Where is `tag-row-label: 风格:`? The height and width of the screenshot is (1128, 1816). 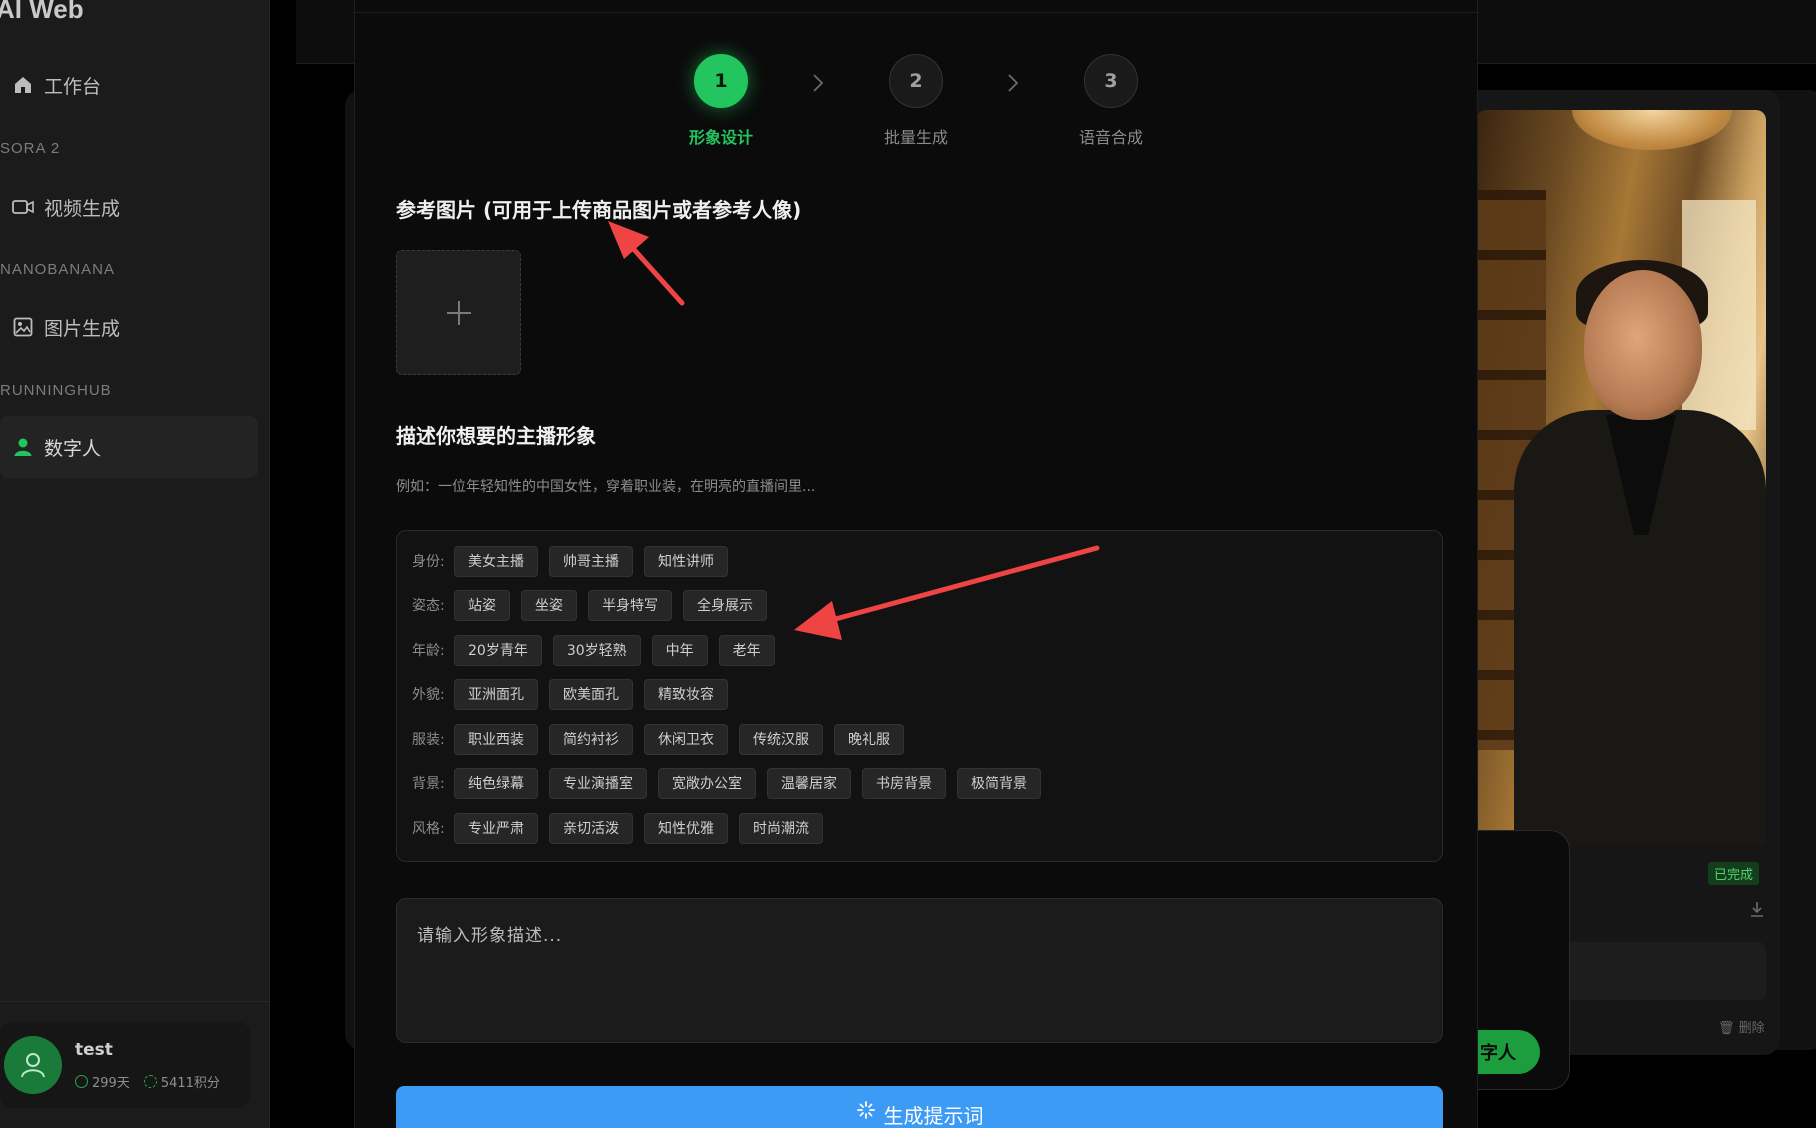
tag-row-label: 风格: is located at coordinates (428, 829).